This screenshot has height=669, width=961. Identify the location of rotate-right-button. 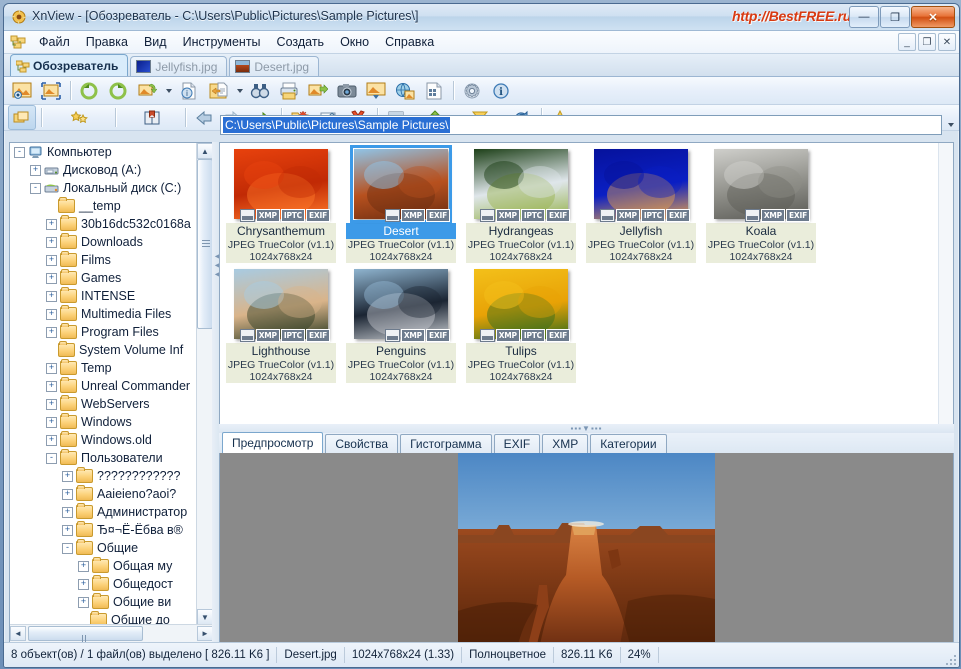
(118, 90).